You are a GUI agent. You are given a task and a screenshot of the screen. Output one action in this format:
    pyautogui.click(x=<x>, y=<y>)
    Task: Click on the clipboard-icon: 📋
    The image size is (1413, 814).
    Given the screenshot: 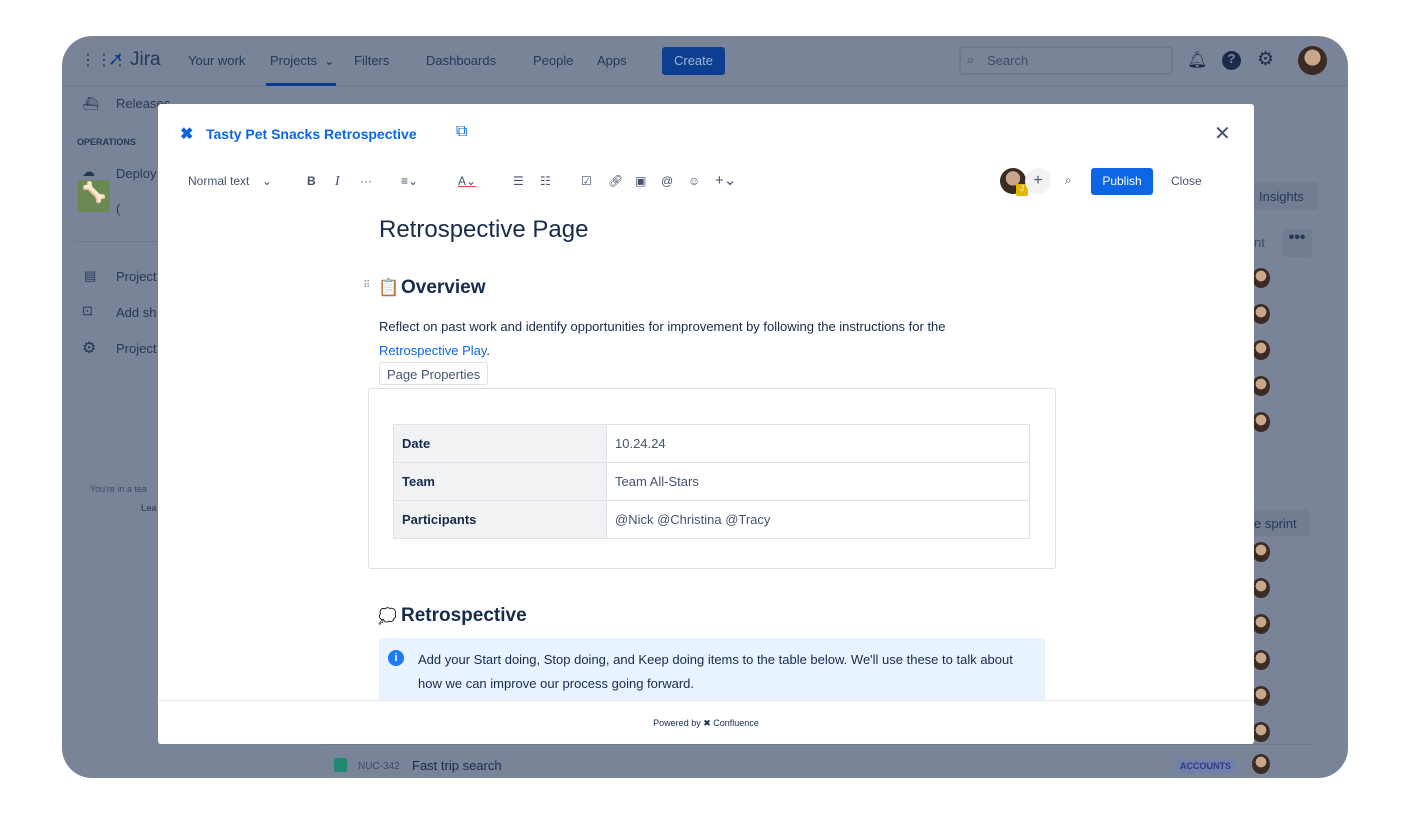 What is the action you would take?
    pyautogui.click(x=389, y=287)
    